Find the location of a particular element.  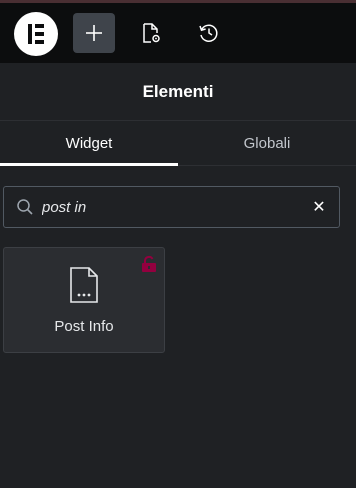

widget-post-info: Post Info is located at coordinates (84, 300).